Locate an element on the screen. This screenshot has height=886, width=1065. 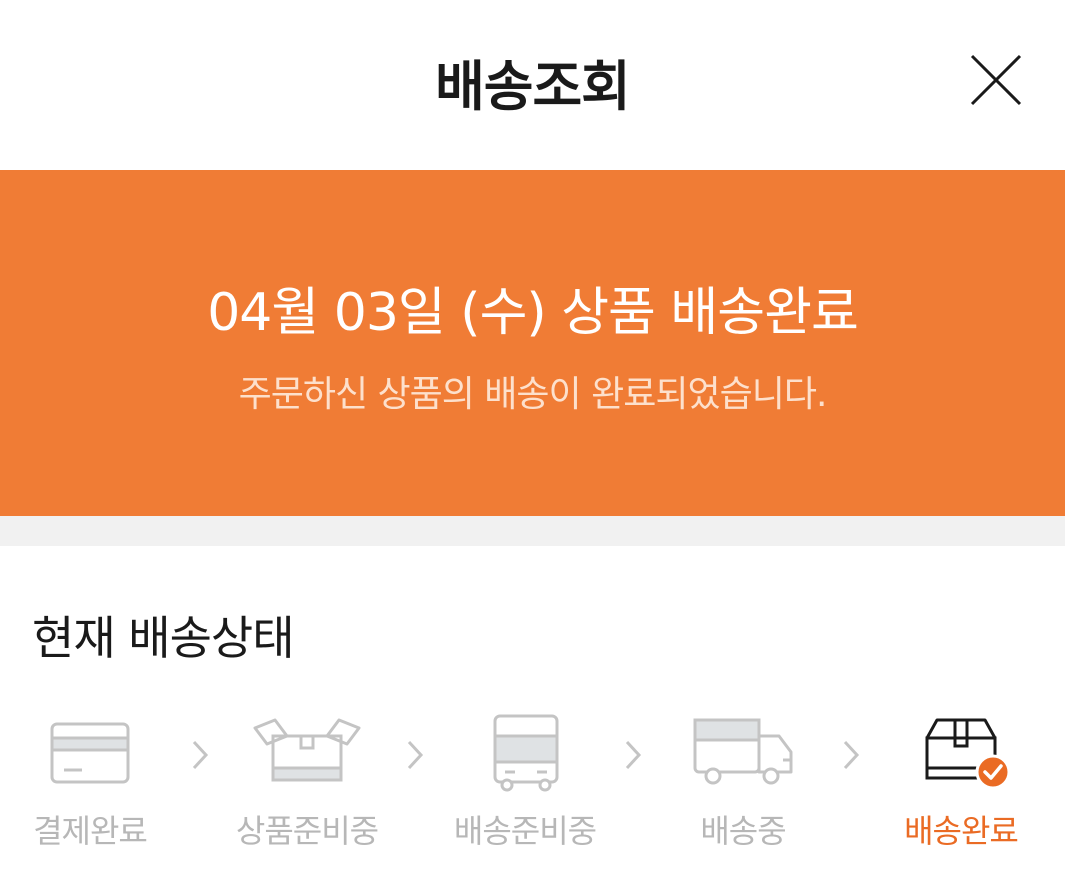
step-label: 결제완료 is located at coordinates (90, 831).